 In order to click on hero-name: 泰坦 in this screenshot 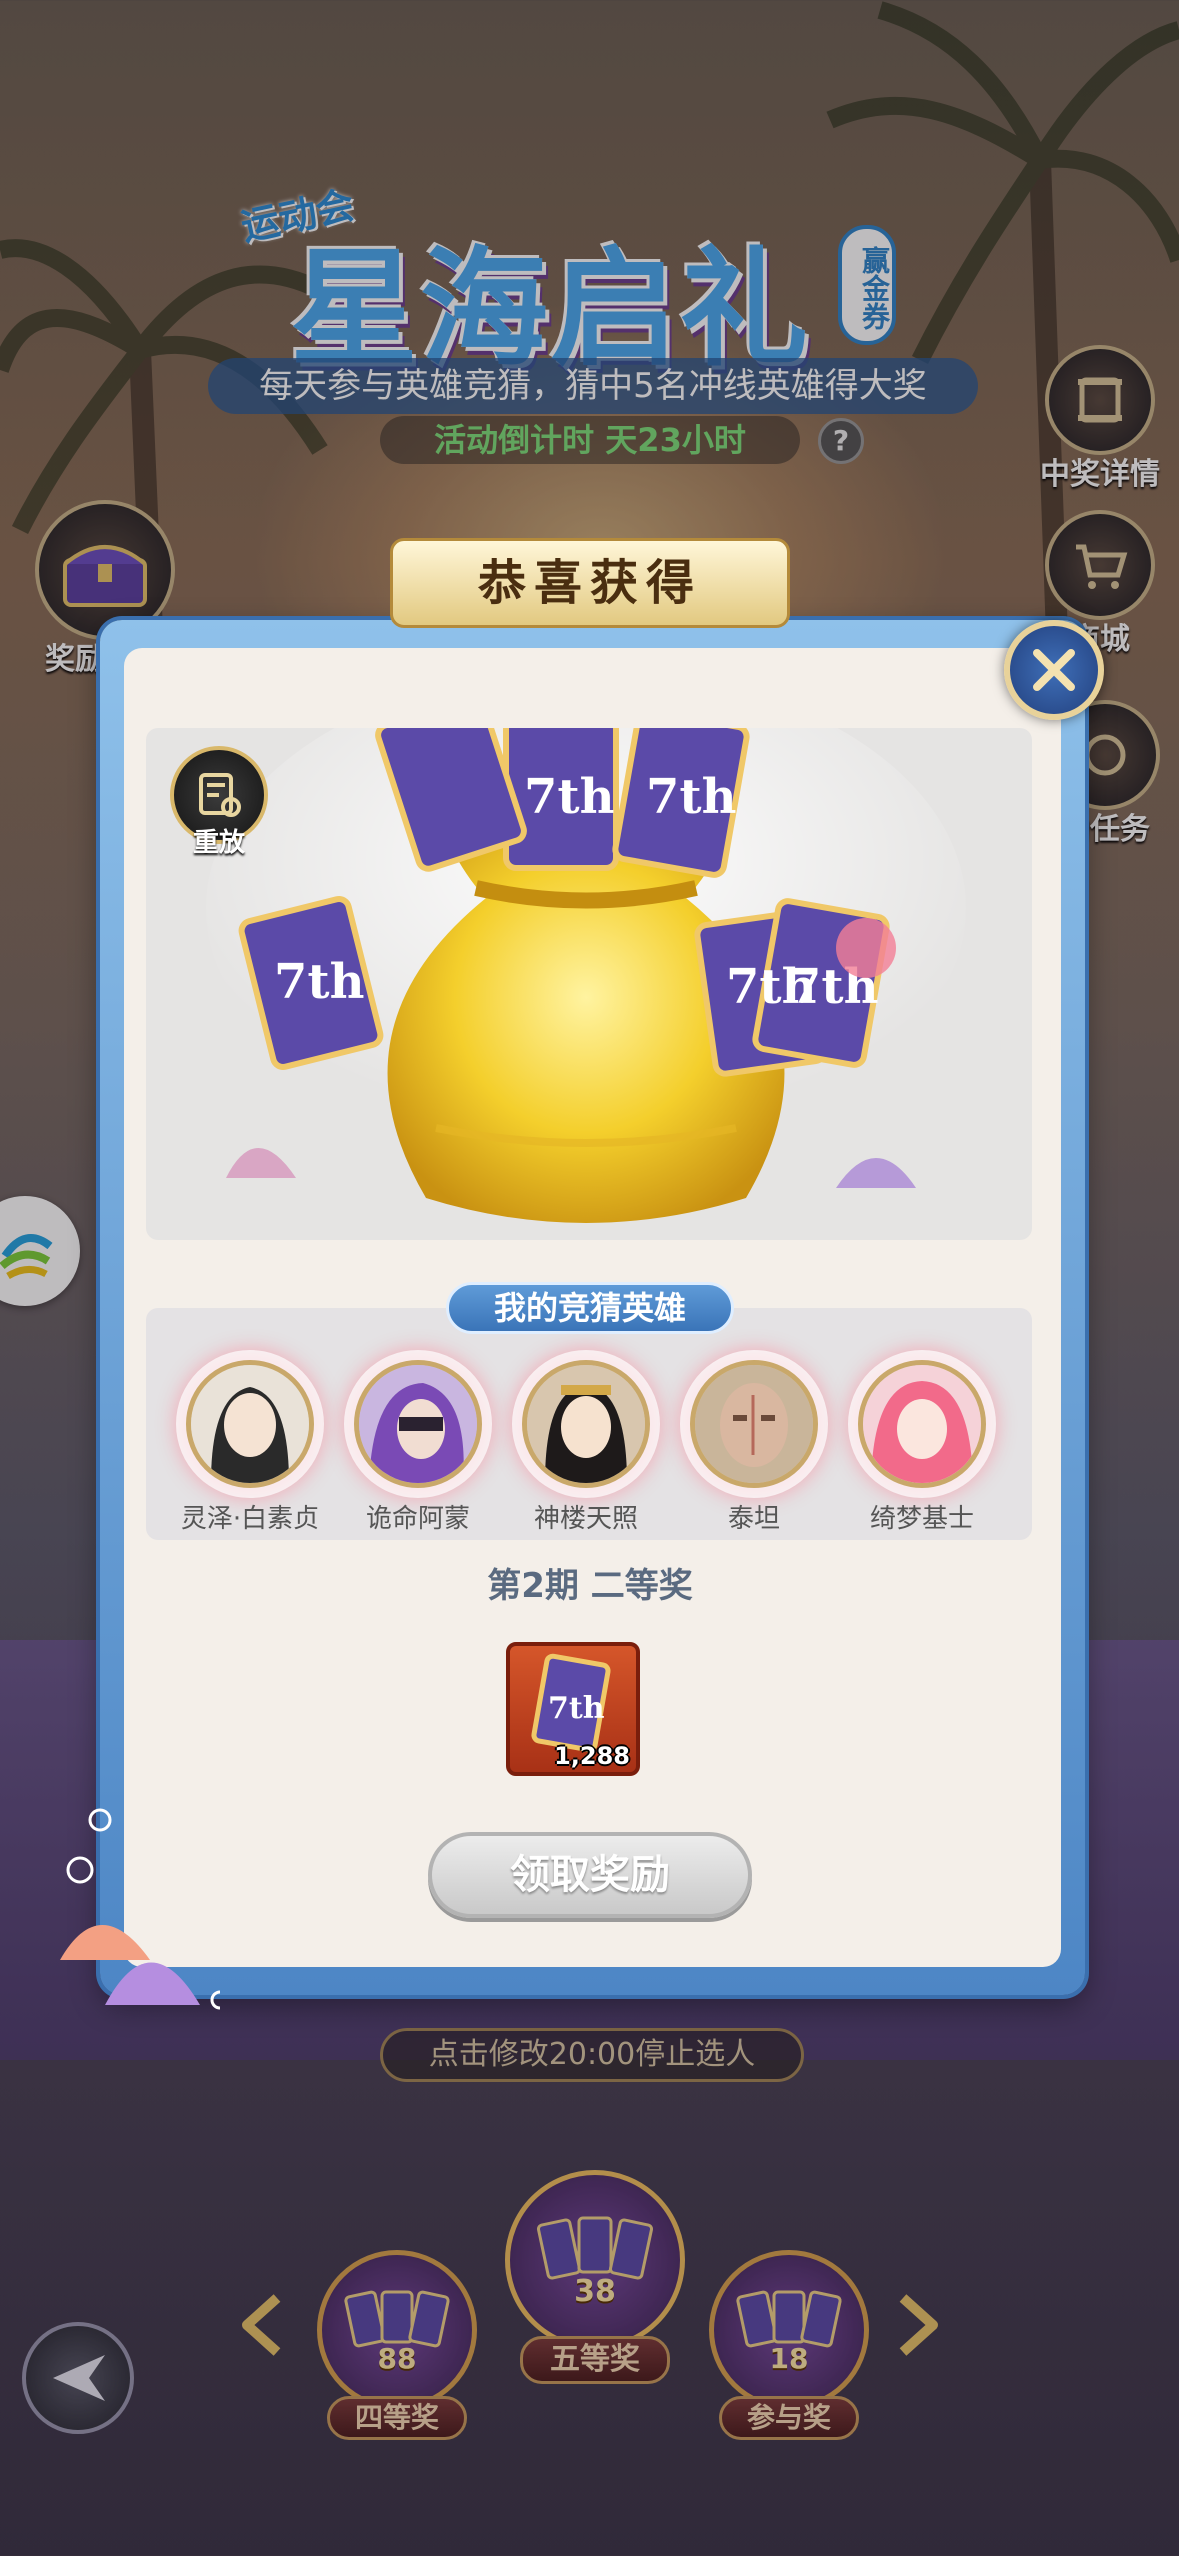, I will do `click(753, 1519)`.